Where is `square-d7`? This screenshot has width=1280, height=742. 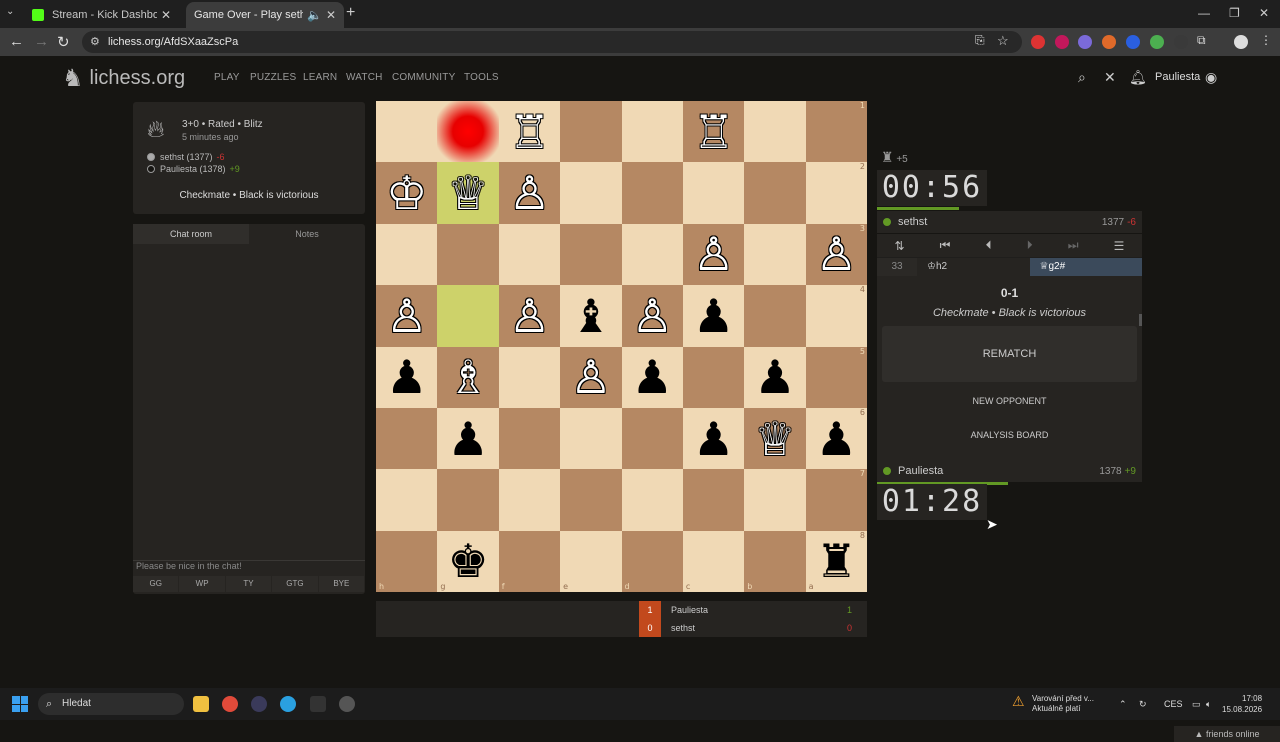
square-d7 is located at coordinates (652, 500).